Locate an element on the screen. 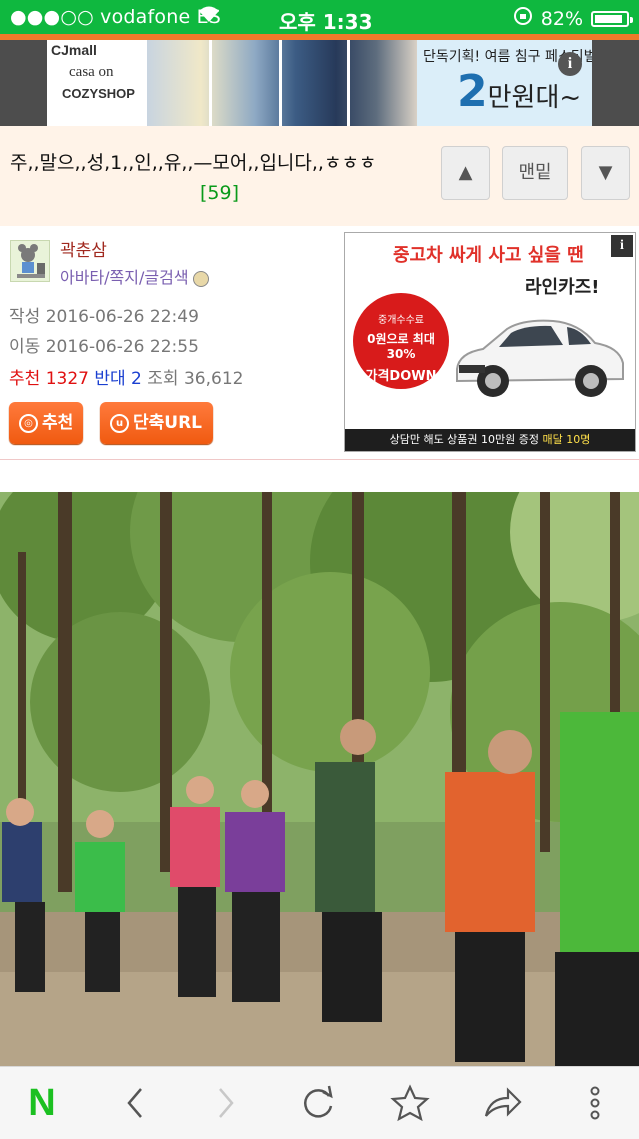 Image resolution: width=639 pixels, height=1139 pixels. naver-home-icon: N is located at coordinates (42, 1103).